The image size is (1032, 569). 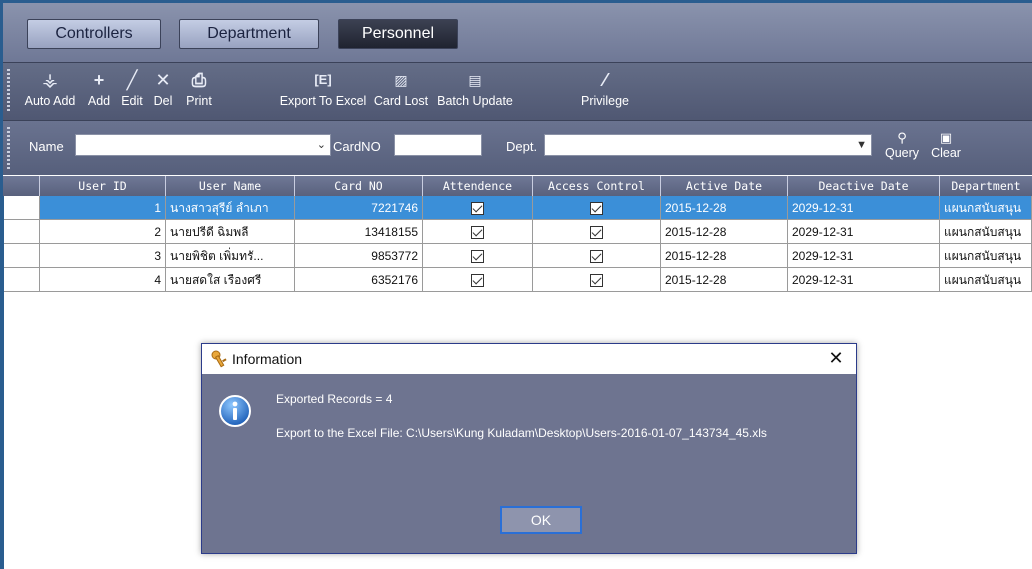 I want to click on close-icon: ✕, so click(x=836, y=358).